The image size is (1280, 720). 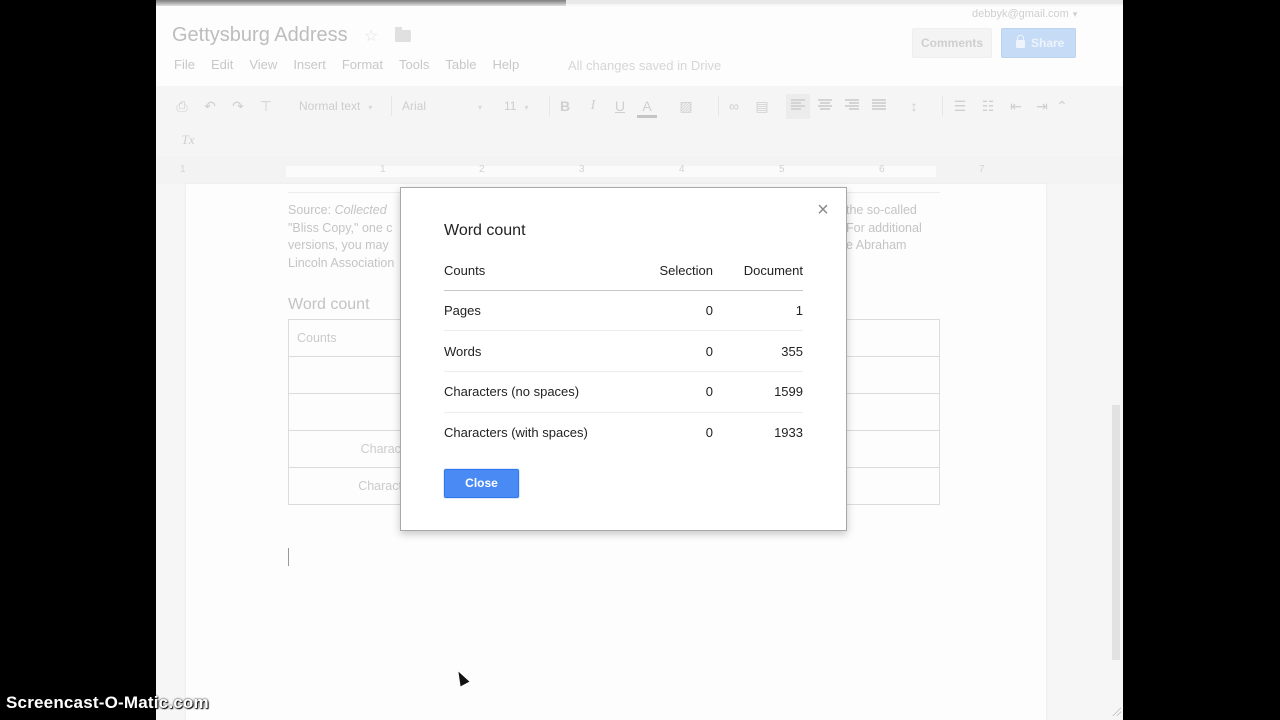 I want to click on resize-grip-icon, so click(x=1116, y=711).